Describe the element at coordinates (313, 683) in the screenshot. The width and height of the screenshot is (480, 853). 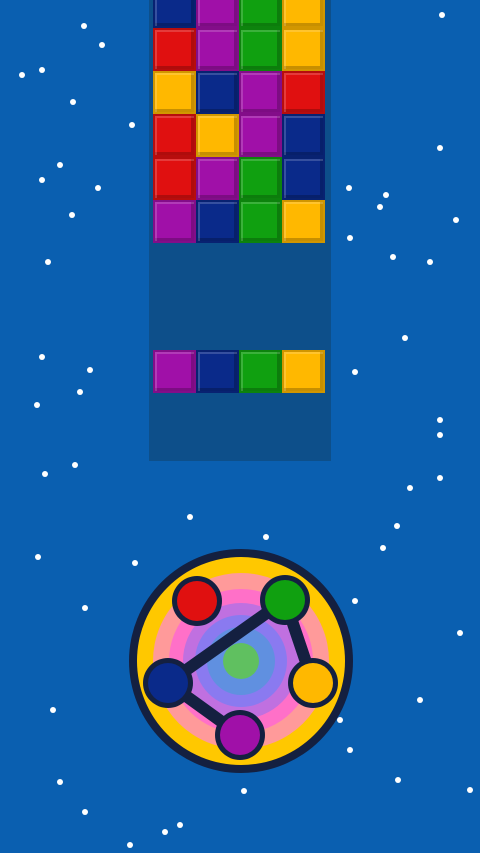
I see `yellow-node` at that location.